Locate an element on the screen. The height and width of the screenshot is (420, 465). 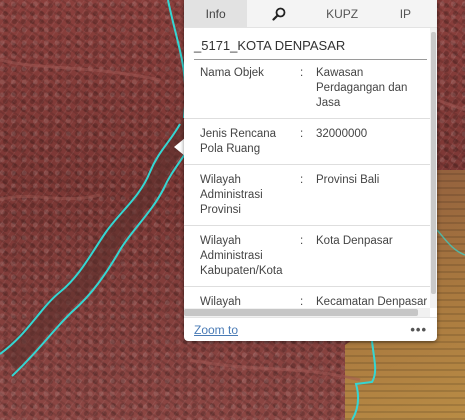
horizontal-scrollbar is located at coordinates (307, 312).